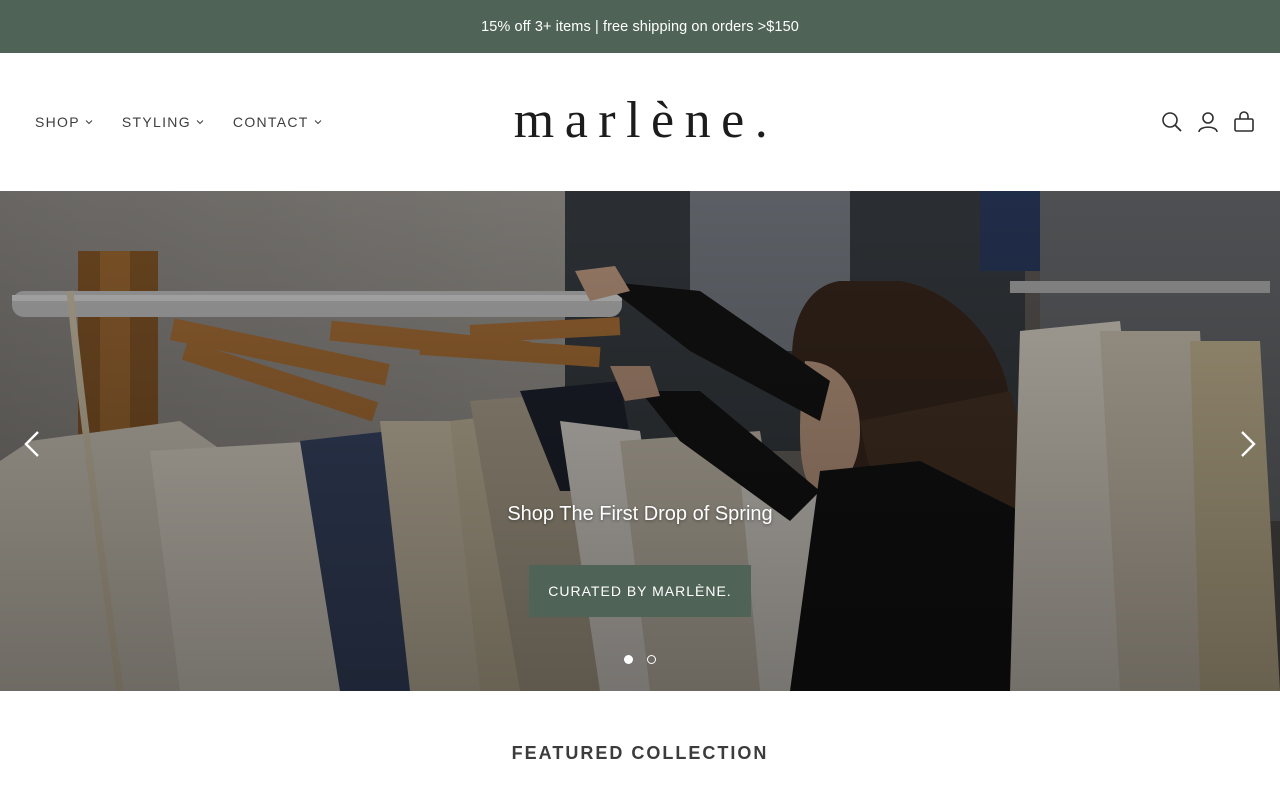 The image size is (1280, 800). I want to click on search-icon, so click(1172, 122).